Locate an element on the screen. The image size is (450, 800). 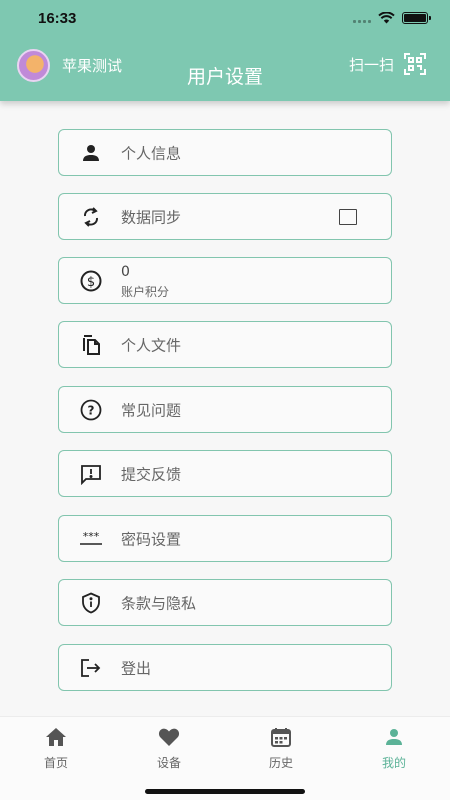
tab-label-history: 历史 is located at coordinates (280, 763).